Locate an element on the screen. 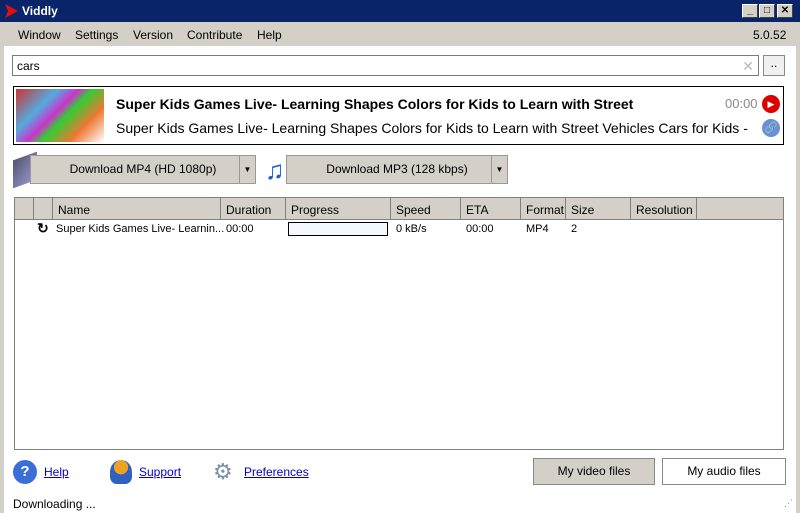  version-label: 5.0.52 is located at coordinates (770, 35).